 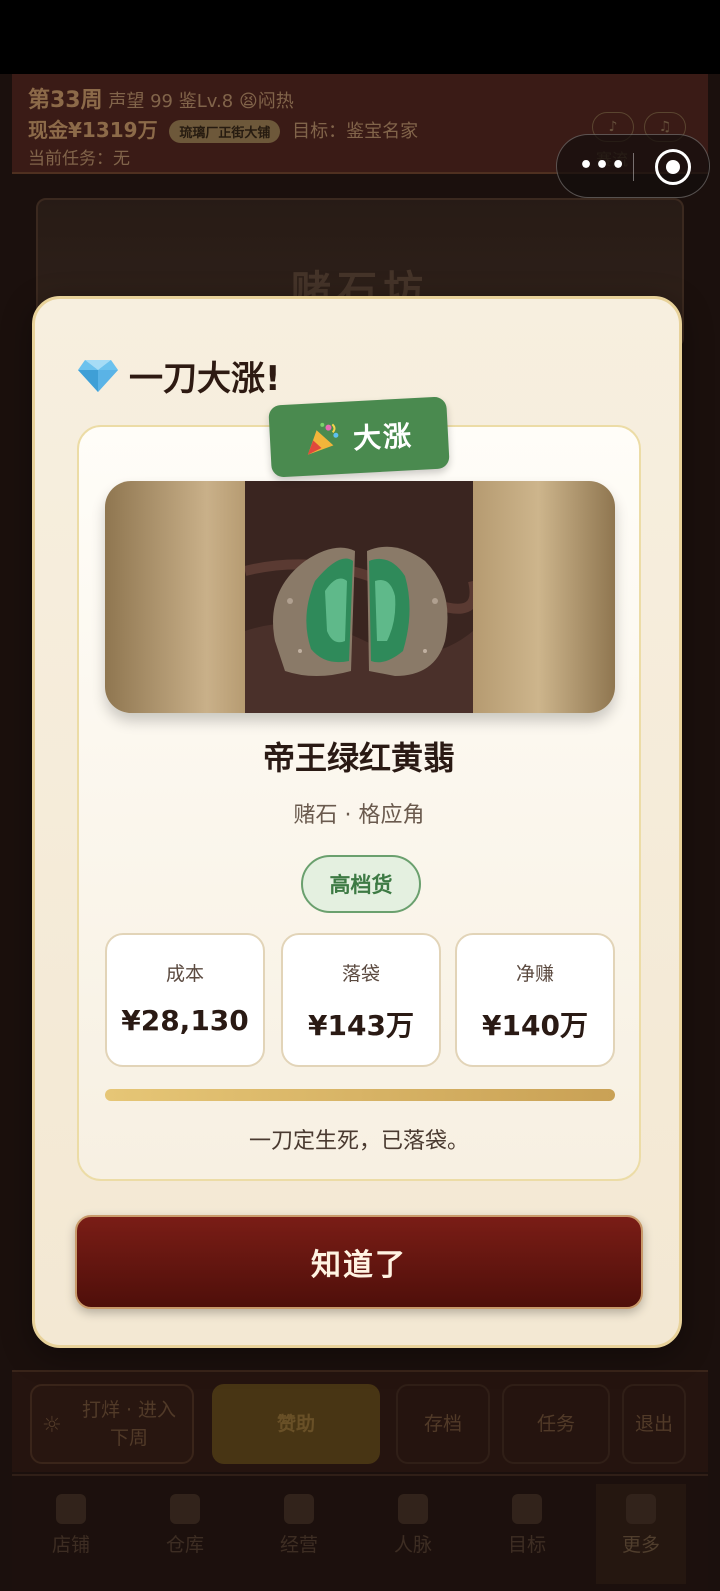 I want to click on progress-bar, so click(x=360, y=1095).